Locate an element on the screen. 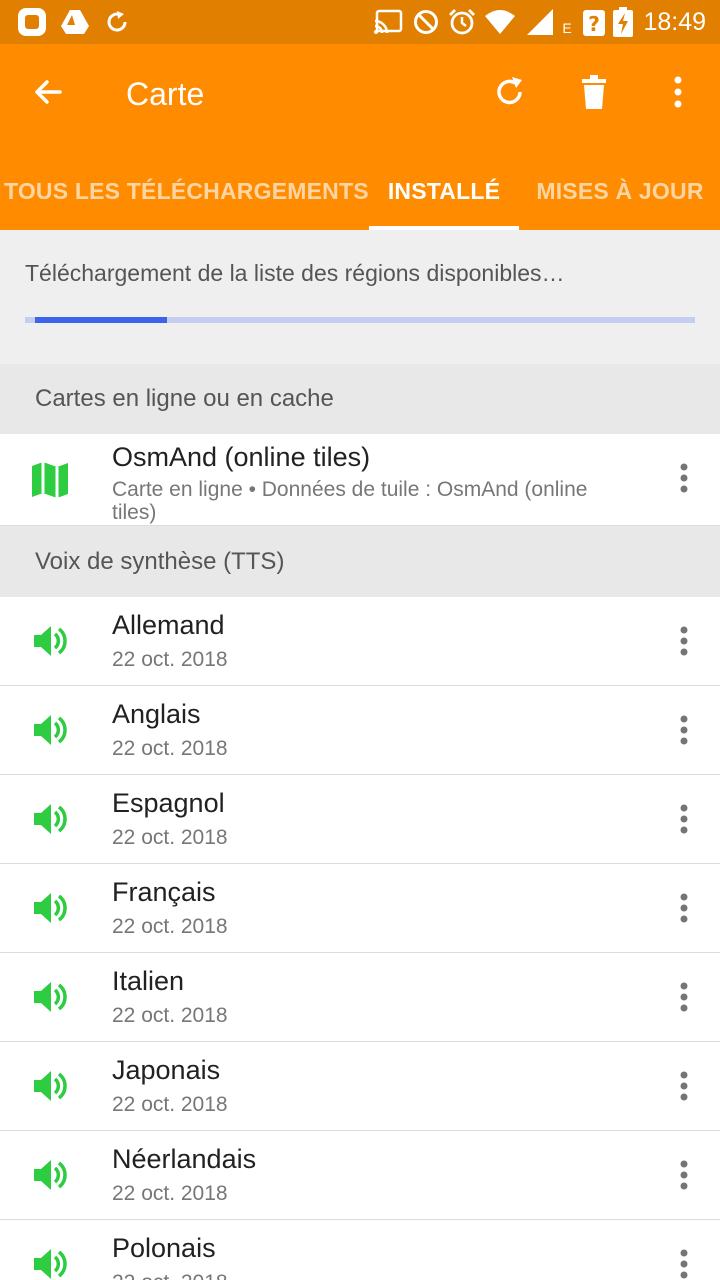  list-item-title: Anglais is located at coordinates (156, 714).